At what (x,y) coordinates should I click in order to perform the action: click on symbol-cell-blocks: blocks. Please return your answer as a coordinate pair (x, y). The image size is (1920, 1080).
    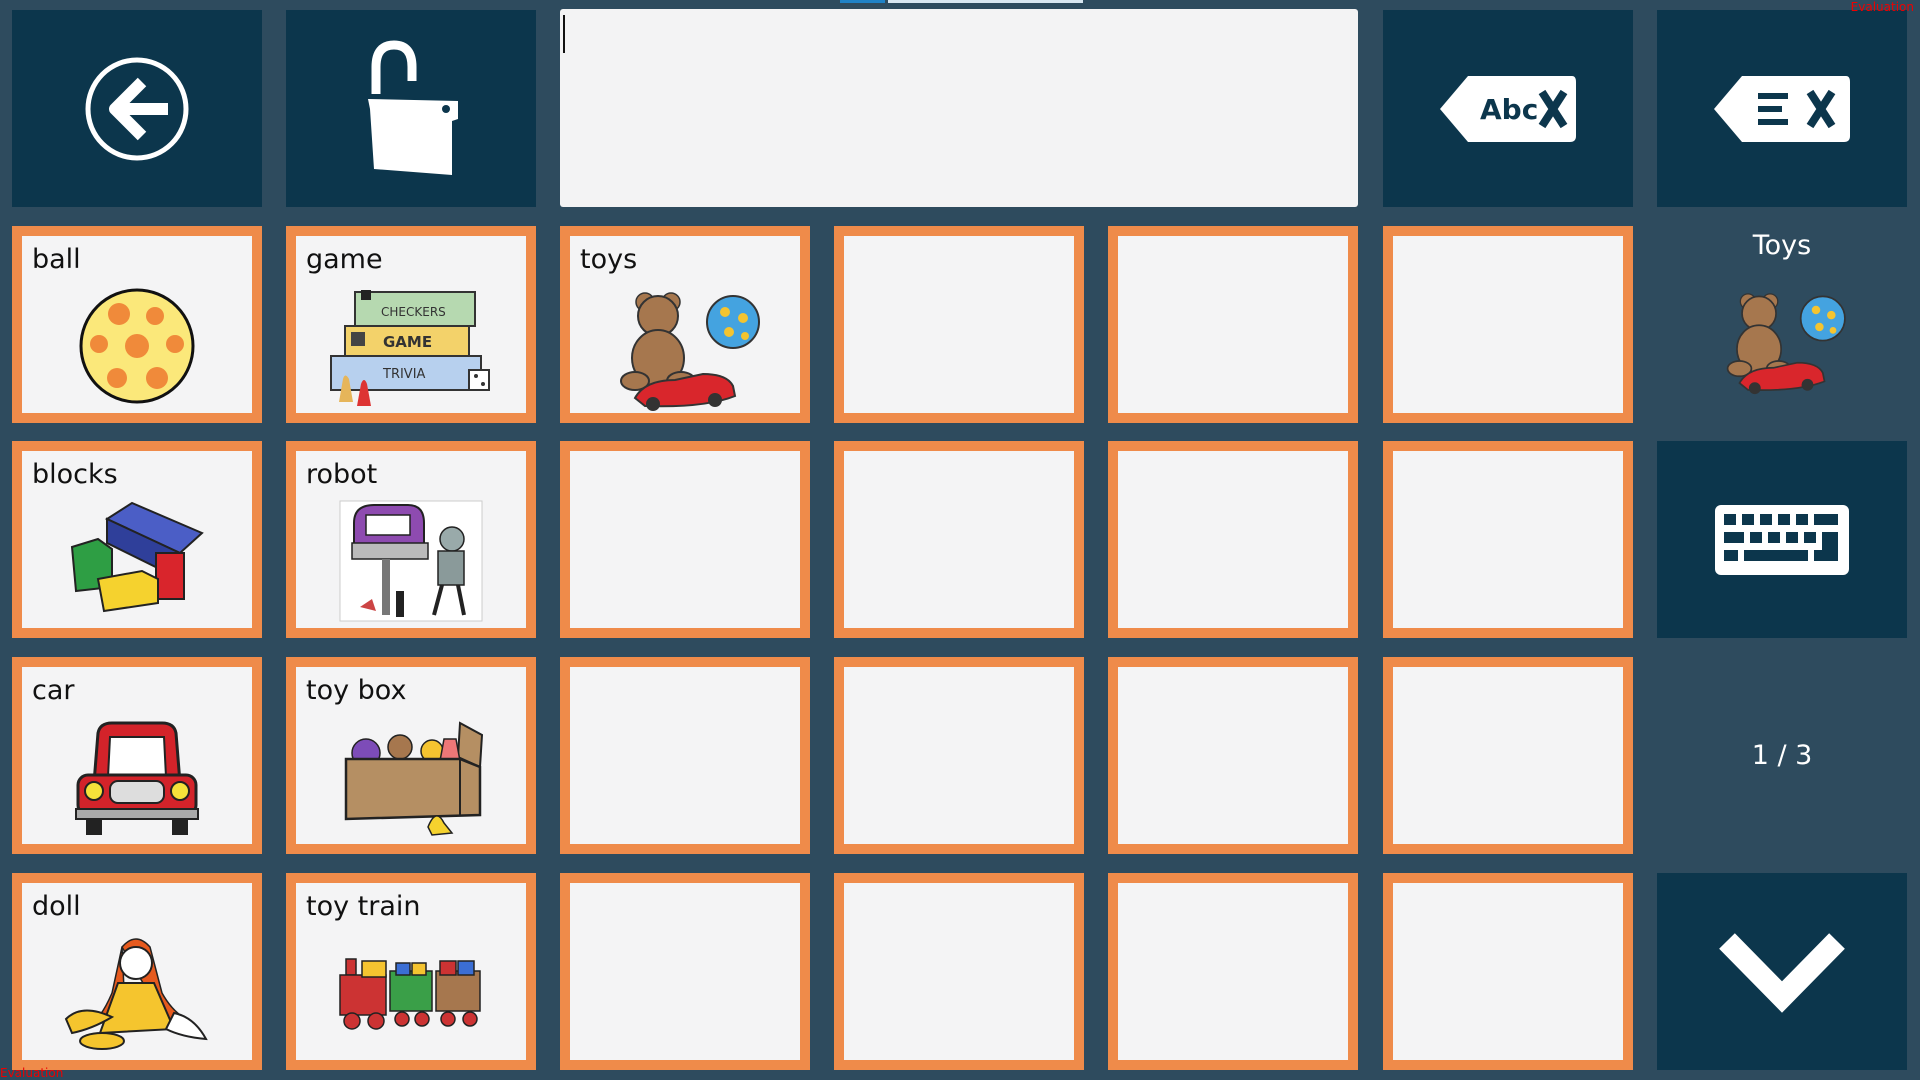
    Looking at the image, I should click on (137, 539).